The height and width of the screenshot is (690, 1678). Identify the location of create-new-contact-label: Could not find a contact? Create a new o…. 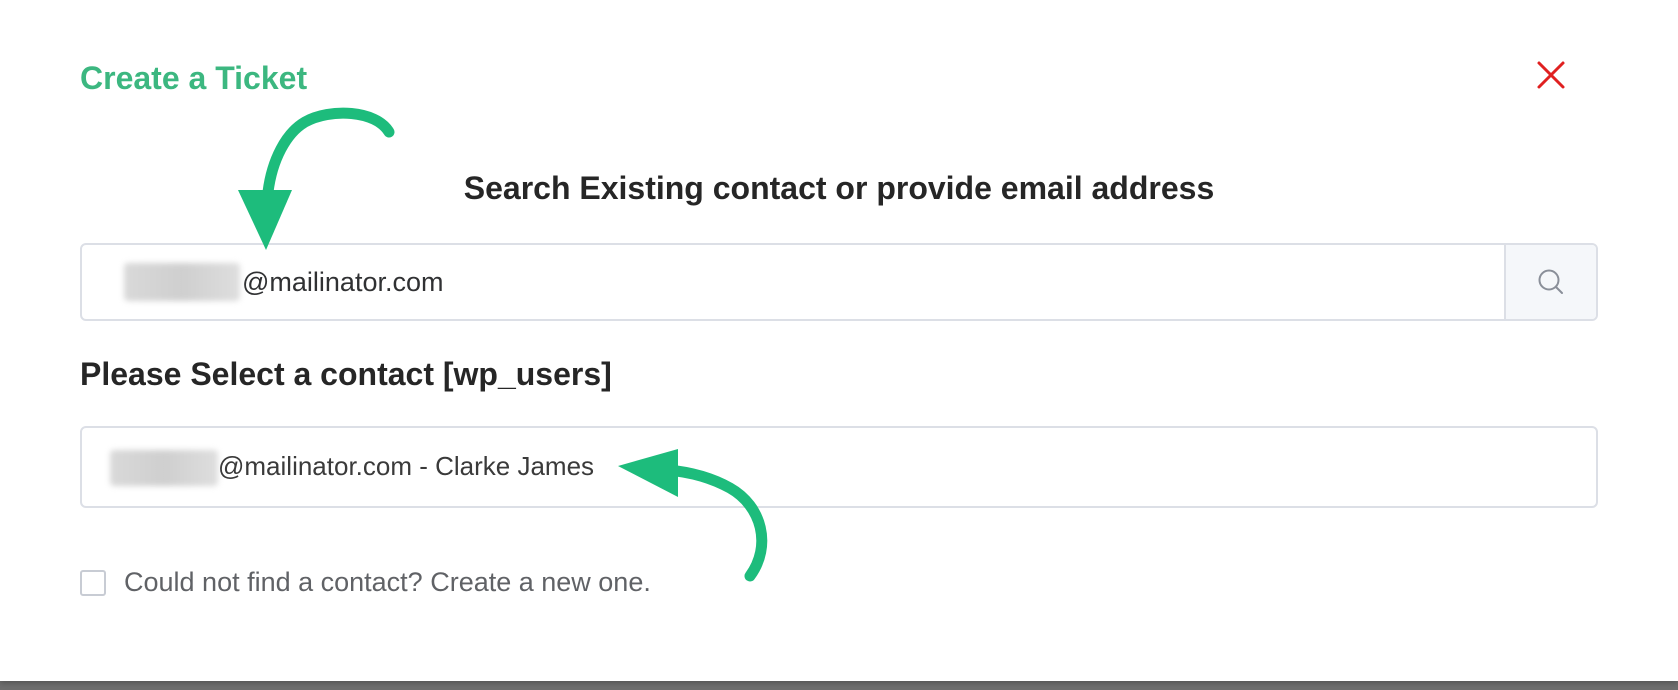
(387, 582).